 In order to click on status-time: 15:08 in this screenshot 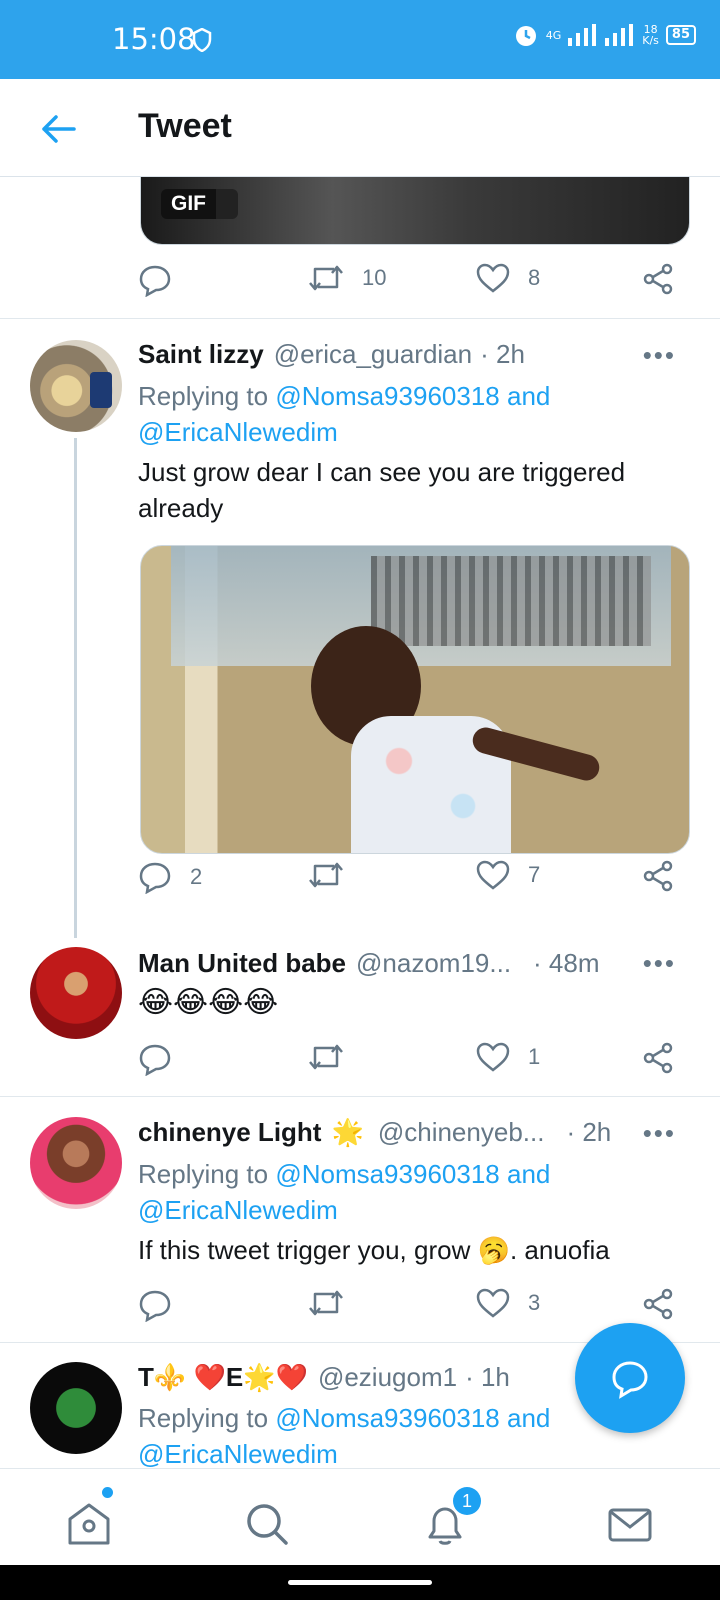, I will do `click(154, 39)`.